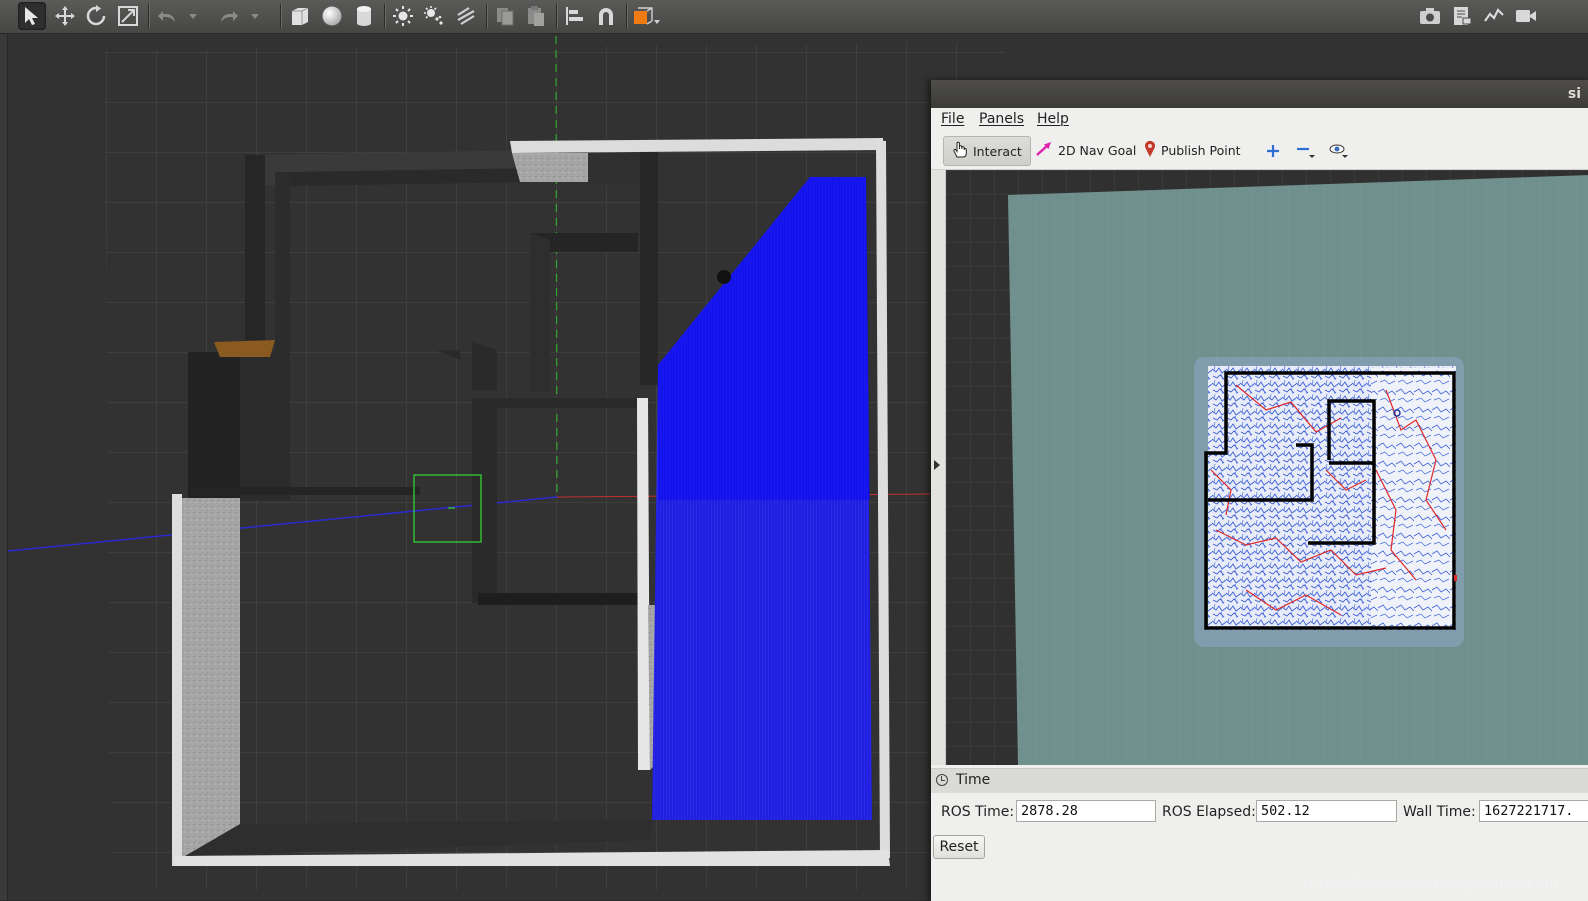  What do you see at coordinates (973, 780) in the screenshot?
I see `time-panel-title: Time` at bounding box center [973, 780].